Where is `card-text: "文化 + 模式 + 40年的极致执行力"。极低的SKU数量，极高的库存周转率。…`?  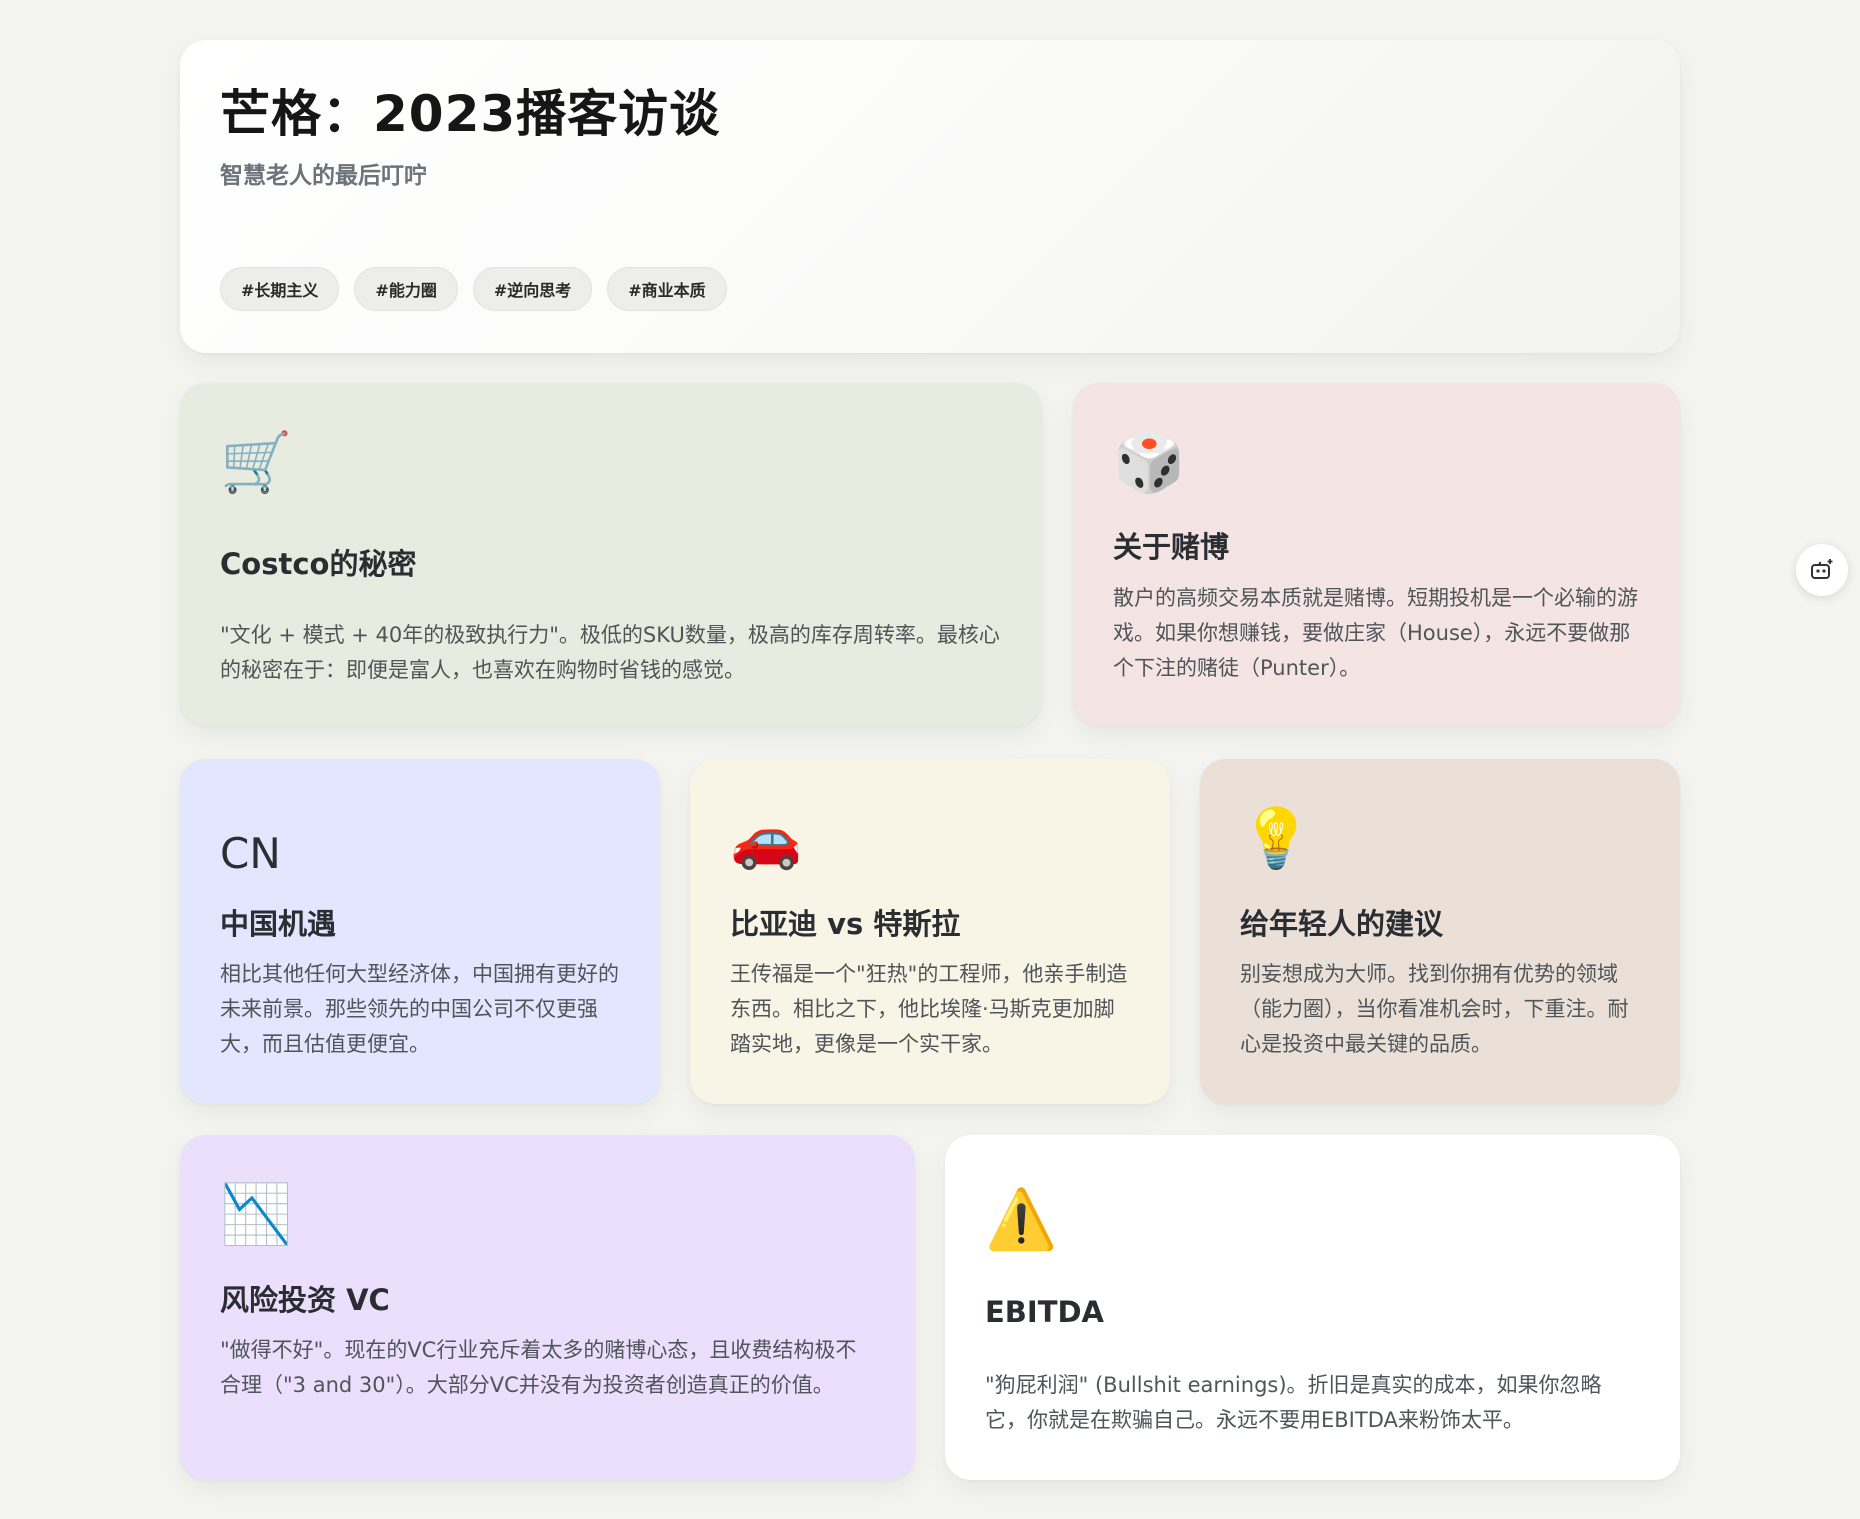
card-text: "文化 + 模式 + 40年的极致执行力"。极低的SKU数量，极高的库存周转率。… is located at coordinates (610, 652).